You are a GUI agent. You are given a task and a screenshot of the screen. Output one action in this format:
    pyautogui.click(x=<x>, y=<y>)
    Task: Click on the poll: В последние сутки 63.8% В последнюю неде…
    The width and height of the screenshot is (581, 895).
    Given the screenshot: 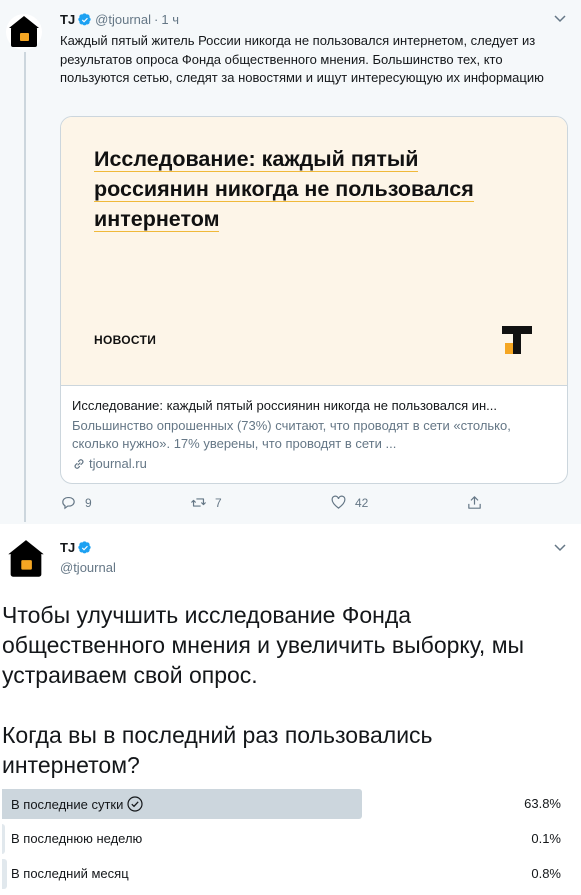 What is the action you would take?
    pyautogui.click(x=283, y=839)
    